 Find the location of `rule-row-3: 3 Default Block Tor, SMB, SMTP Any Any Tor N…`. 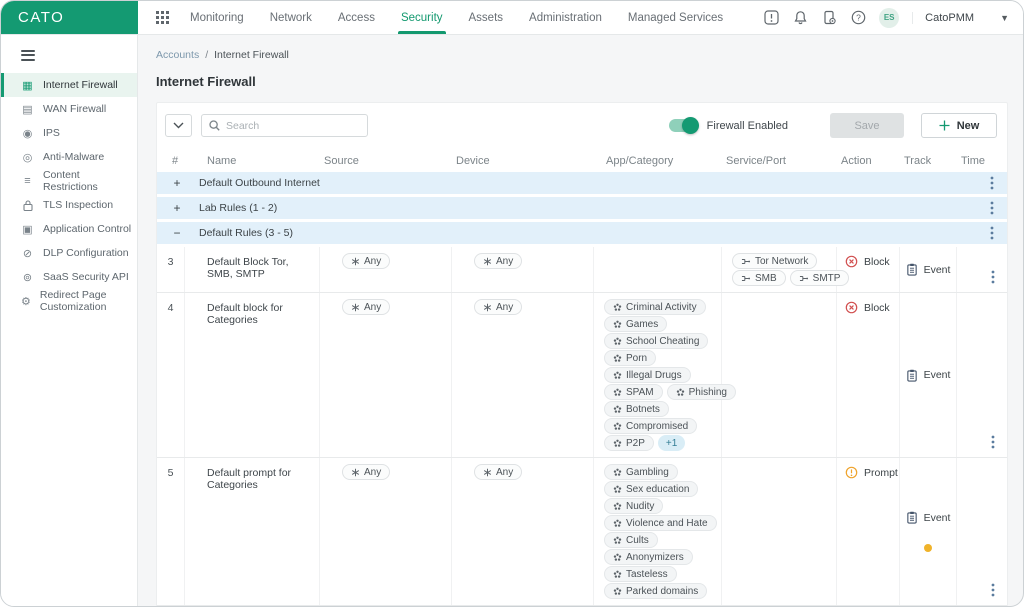

rule-row-3: 3 Default Block Tor, SMB, SMTP Any Any Tor N… is located at coordinates (582, 270).